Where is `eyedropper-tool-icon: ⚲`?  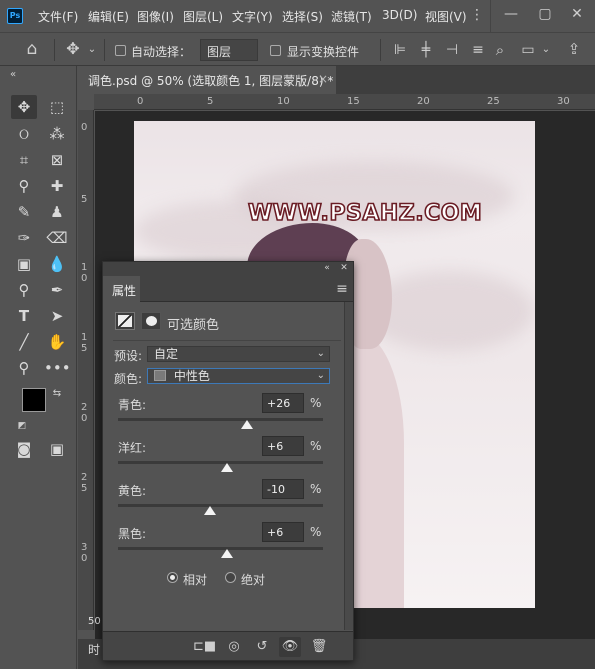
eyedropper-tool-icon: ⚲ is located at coordinates (24, 186).